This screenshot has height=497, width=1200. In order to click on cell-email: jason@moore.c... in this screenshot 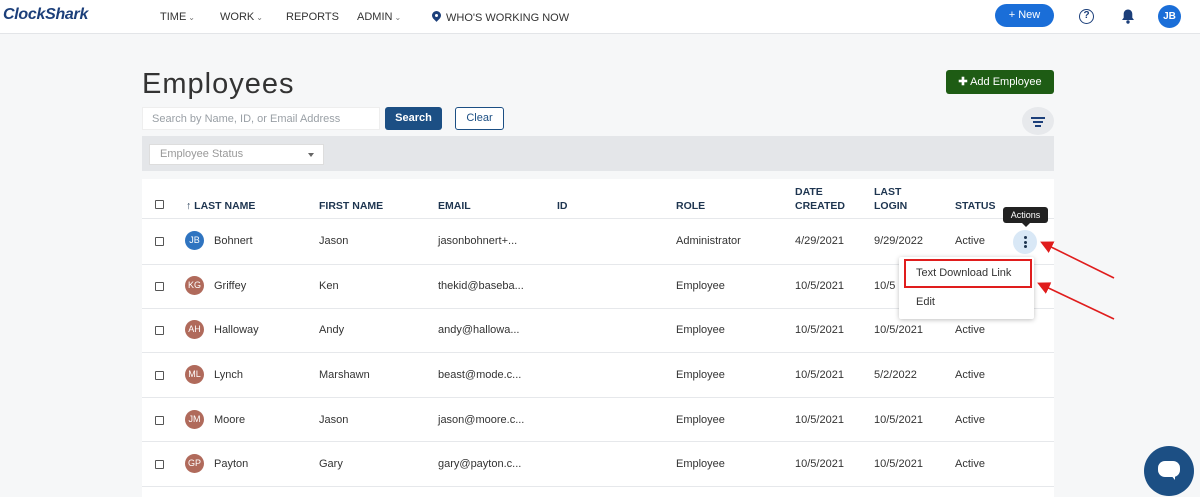, I will do `click(481, 420)`.